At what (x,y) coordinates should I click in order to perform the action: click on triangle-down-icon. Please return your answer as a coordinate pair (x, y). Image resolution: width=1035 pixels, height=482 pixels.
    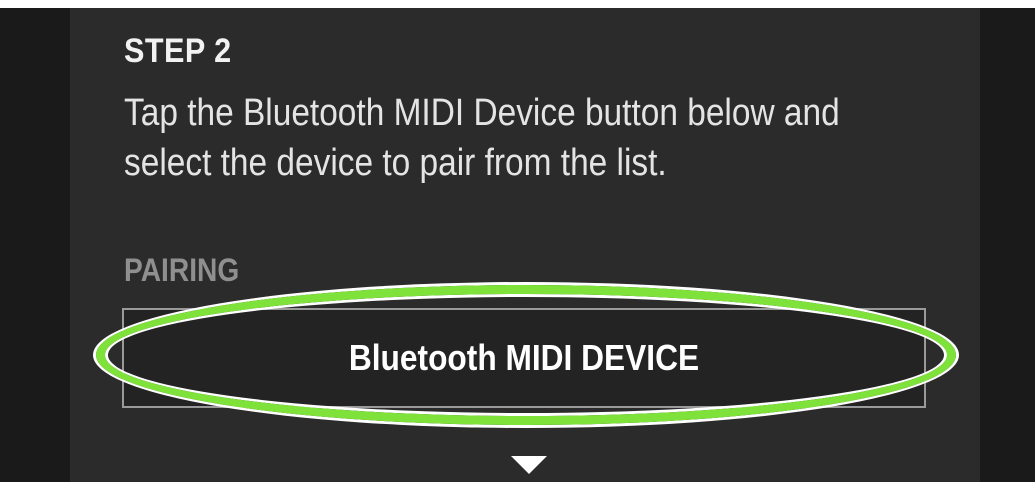
    Looking at the image, I should click on (529, 465).